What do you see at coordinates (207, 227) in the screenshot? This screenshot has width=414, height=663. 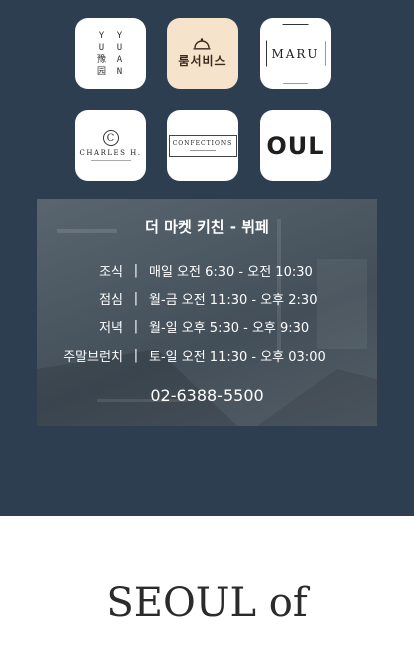 I see `restaurant-title: 더 마켓 키친 - 뷔페` at bounding box center [207, 227].